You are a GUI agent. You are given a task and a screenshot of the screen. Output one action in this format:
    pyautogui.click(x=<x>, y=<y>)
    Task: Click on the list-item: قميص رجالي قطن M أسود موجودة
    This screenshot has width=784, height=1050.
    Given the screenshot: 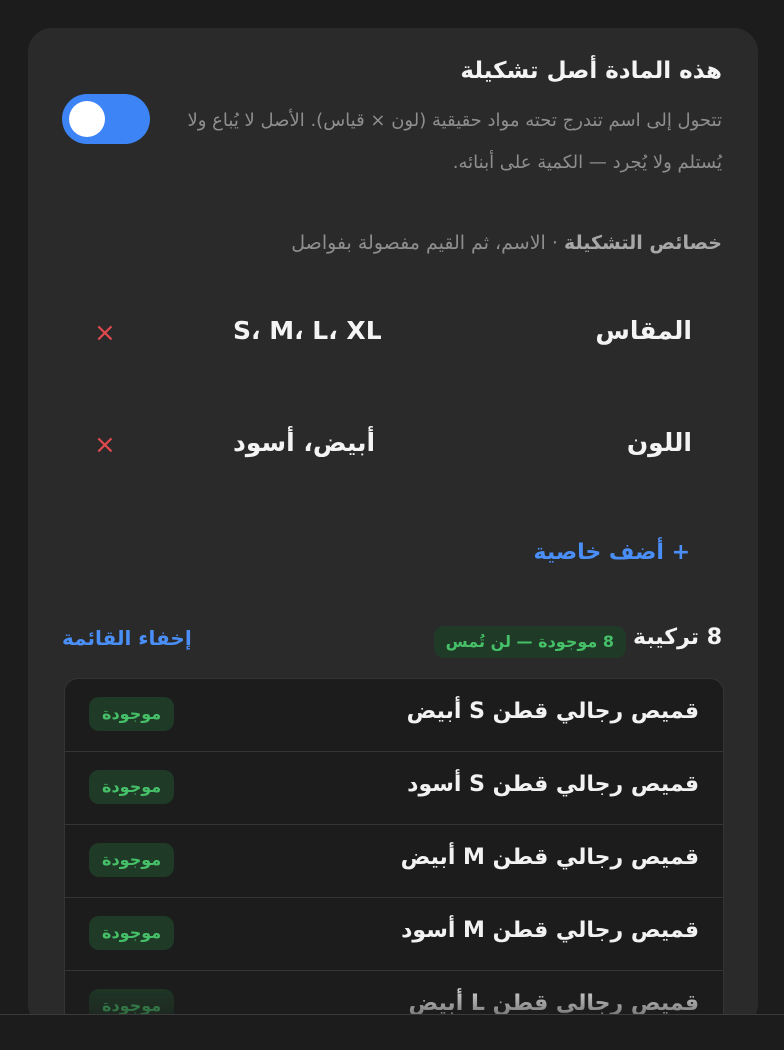 What is the action you would take?
    pyautogui.click(x=394, y=934)
    